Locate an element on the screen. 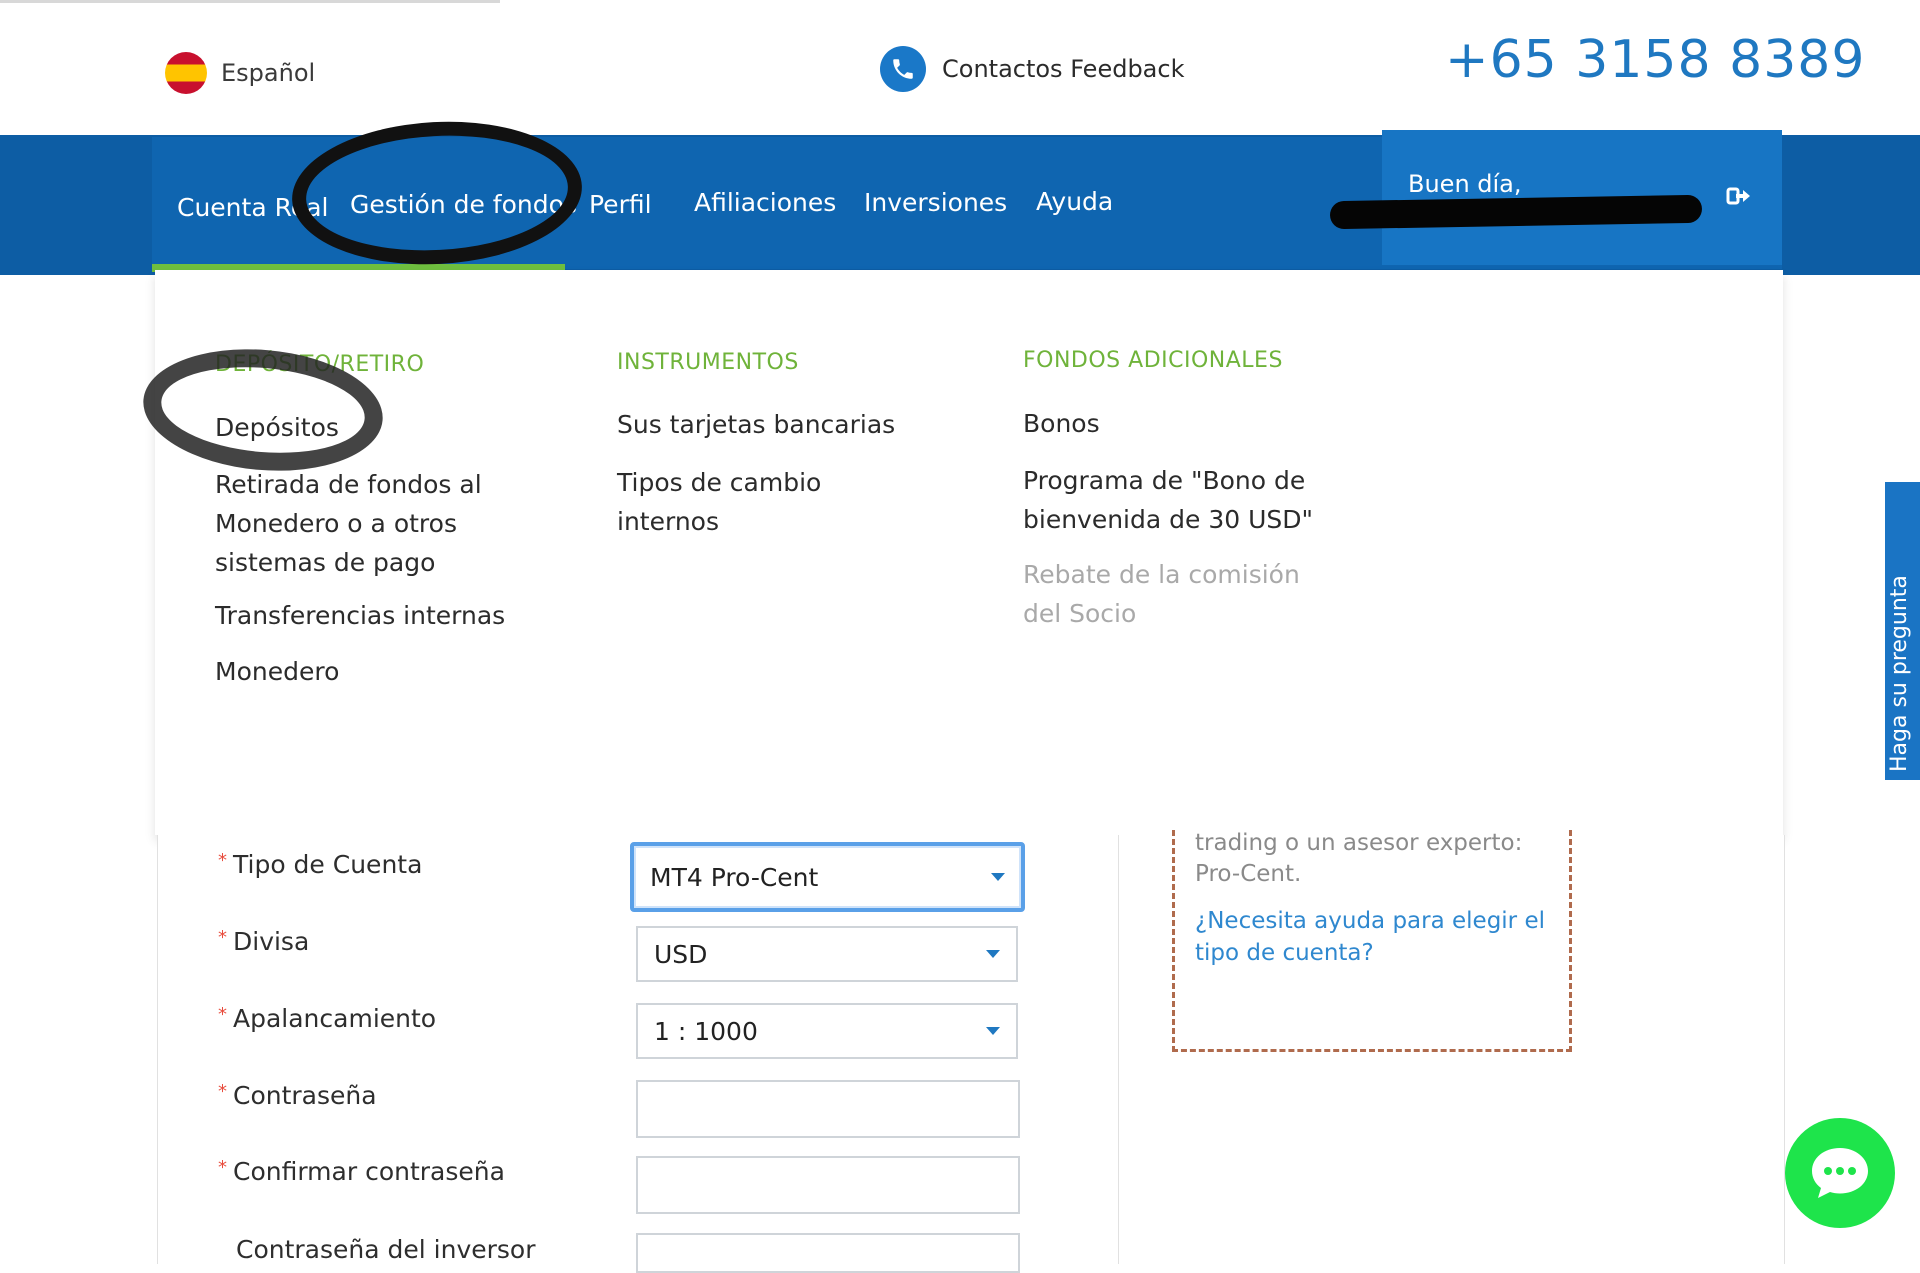 This screenshot has width=1920, height=1273. account-type-select: MT4 Pro-Cent is located at coordinates (827, 877).